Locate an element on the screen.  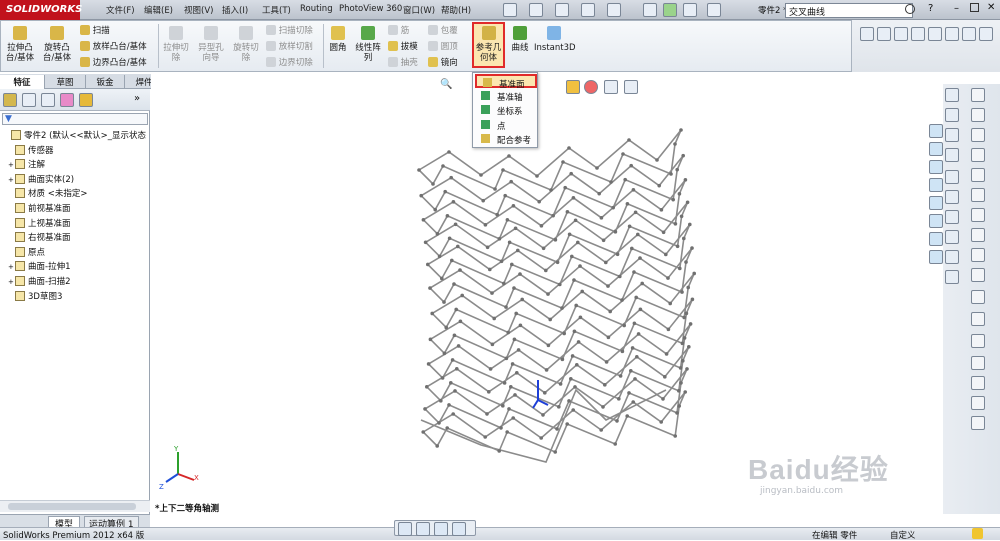
wrap-button: 包覆 is located at coordinates (443, 30).